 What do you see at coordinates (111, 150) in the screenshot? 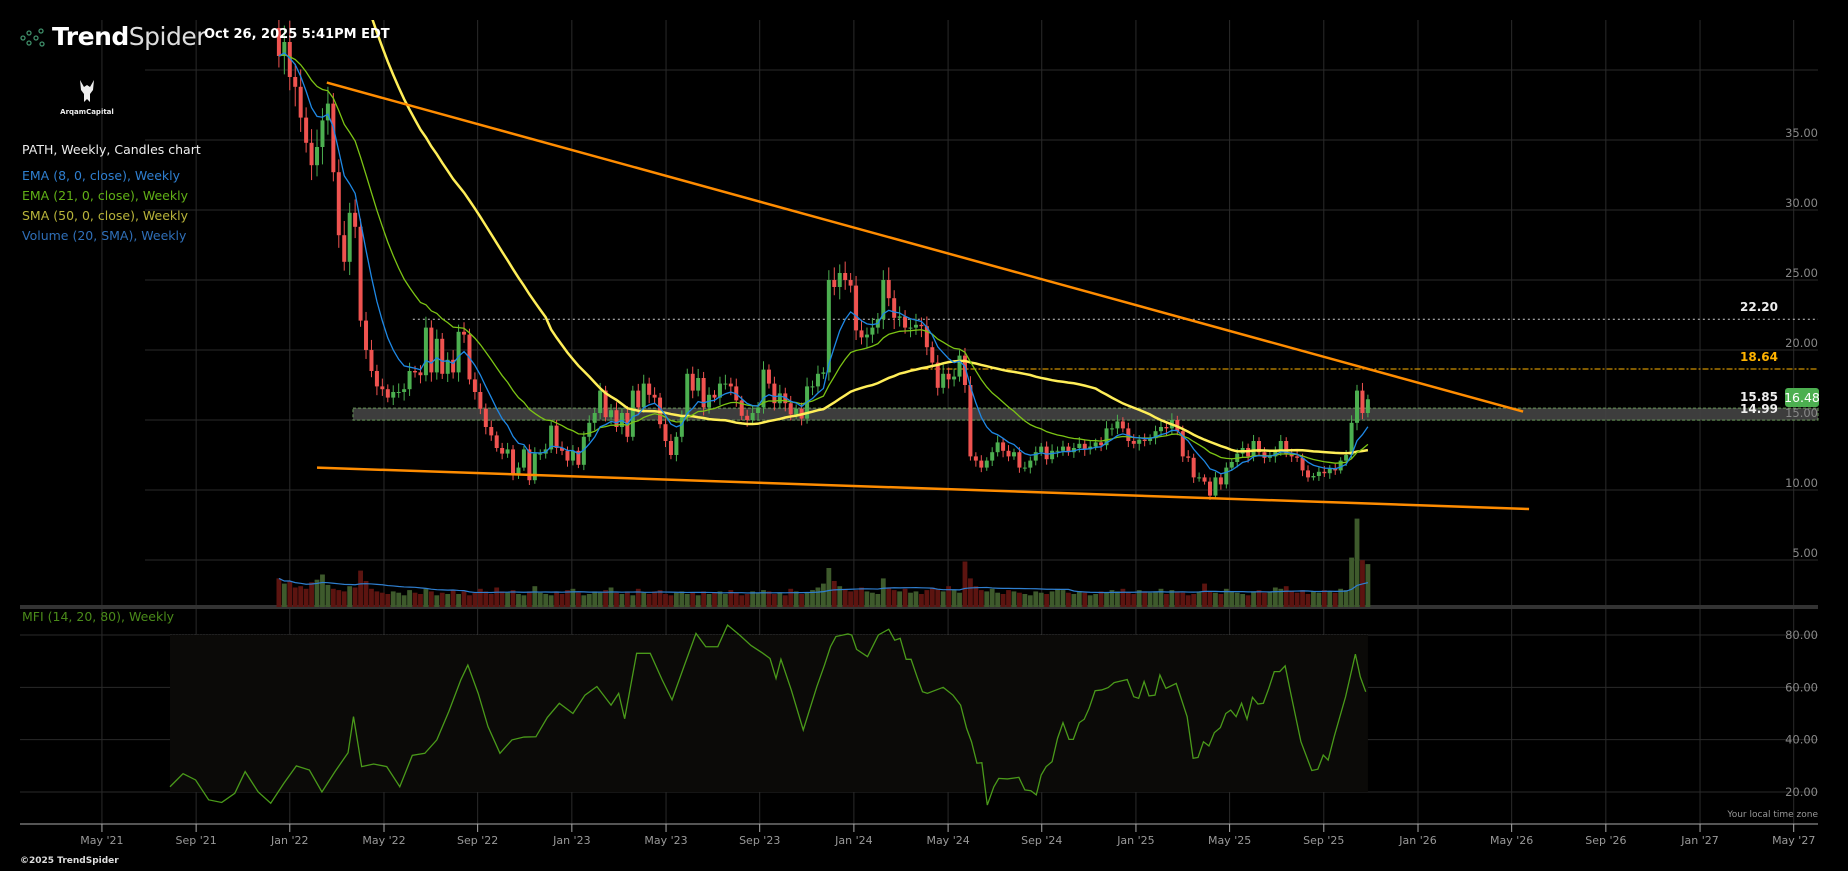
I see `chart-title: PATH, Weekly, Candles chart` at bounding box center [111, 150].